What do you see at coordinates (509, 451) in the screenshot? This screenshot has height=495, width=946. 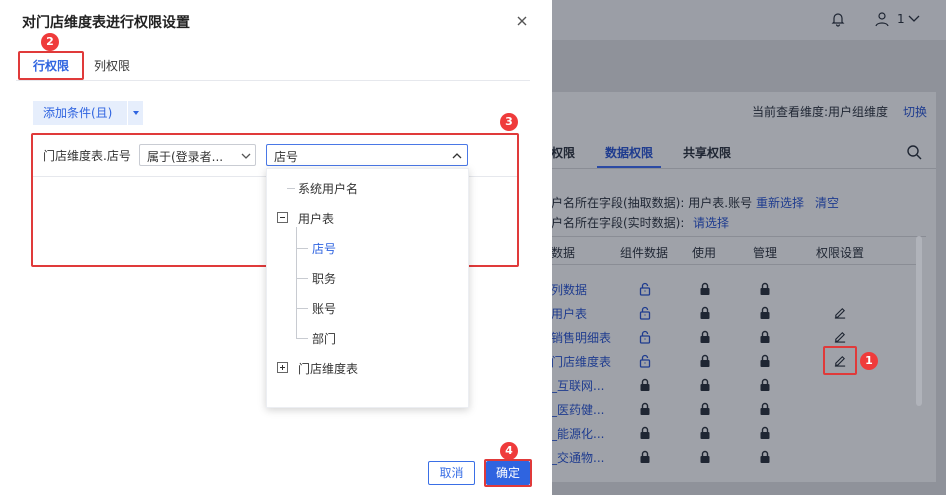 I see `marker-badge-4: 4` at bounding box center [509, 451].